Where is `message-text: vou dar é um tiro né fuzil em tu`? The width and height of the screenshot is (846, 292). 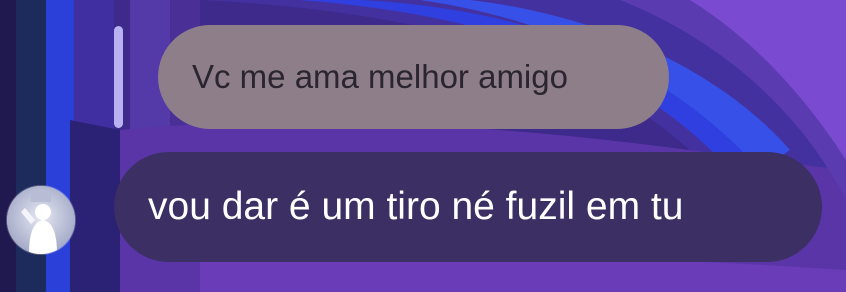
message-text: vou dar é um tiro né fuzil em tu is located at coordinates (416, 206).